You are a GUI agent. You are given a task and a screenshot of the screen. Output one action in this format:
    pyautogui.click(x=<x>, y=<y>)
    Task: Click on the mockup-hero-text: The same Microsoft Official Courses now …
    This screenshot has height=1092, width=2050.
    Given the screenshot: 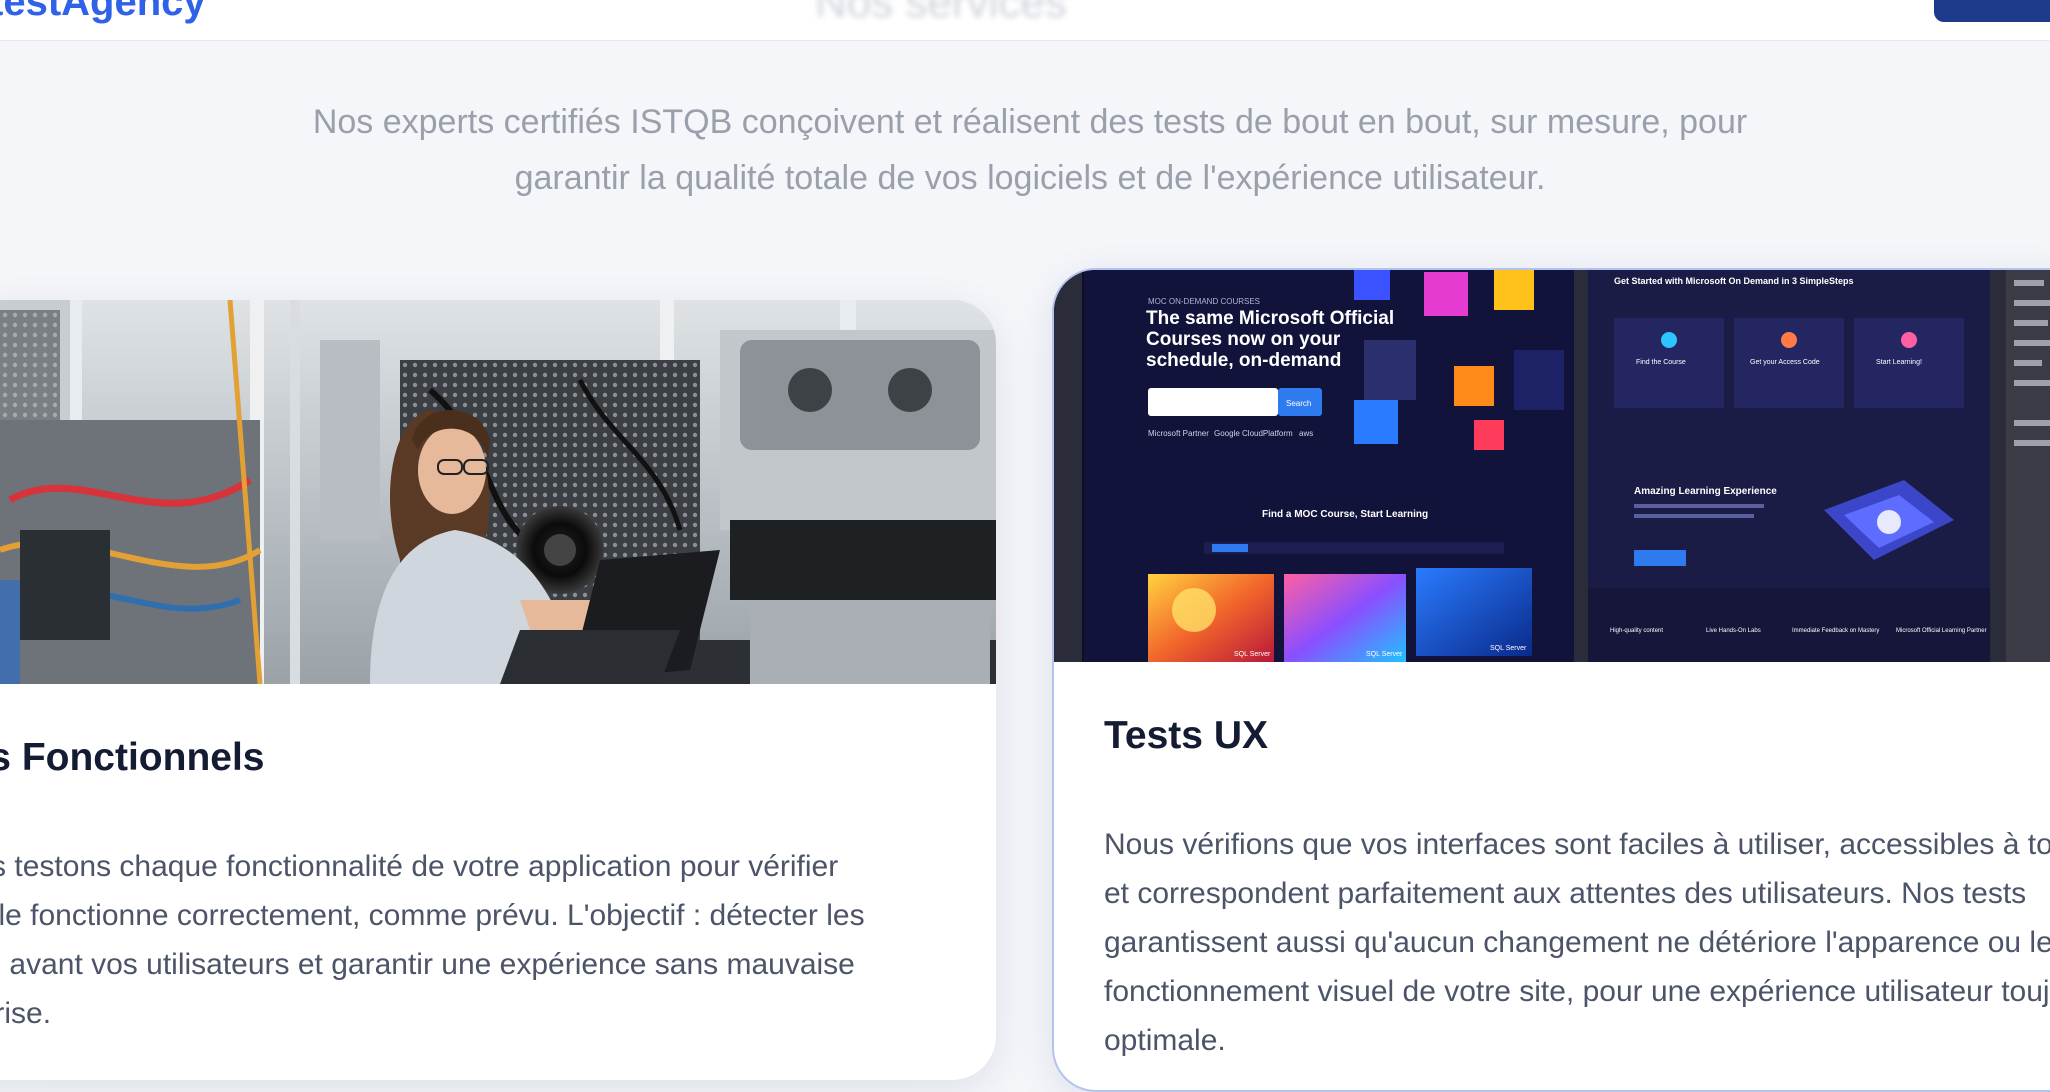 What is the action you would take?
    pyautogui.click(x=1270, y=339)
    